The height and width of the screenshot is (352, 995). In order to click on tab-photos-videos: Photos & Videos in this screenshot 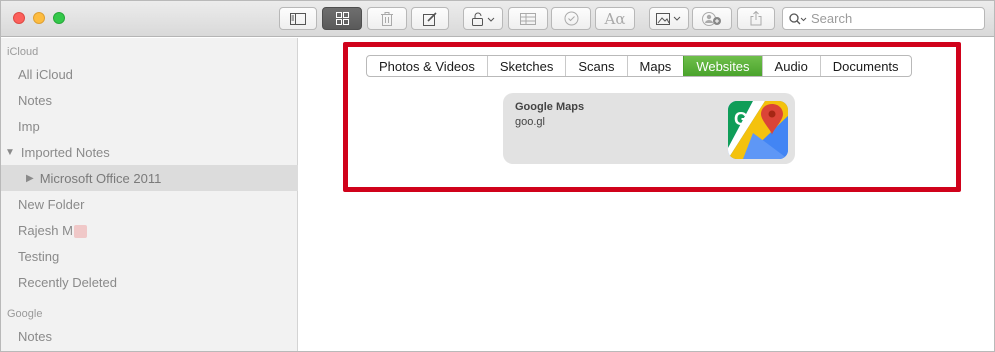, I will do `click(427, 66)`.